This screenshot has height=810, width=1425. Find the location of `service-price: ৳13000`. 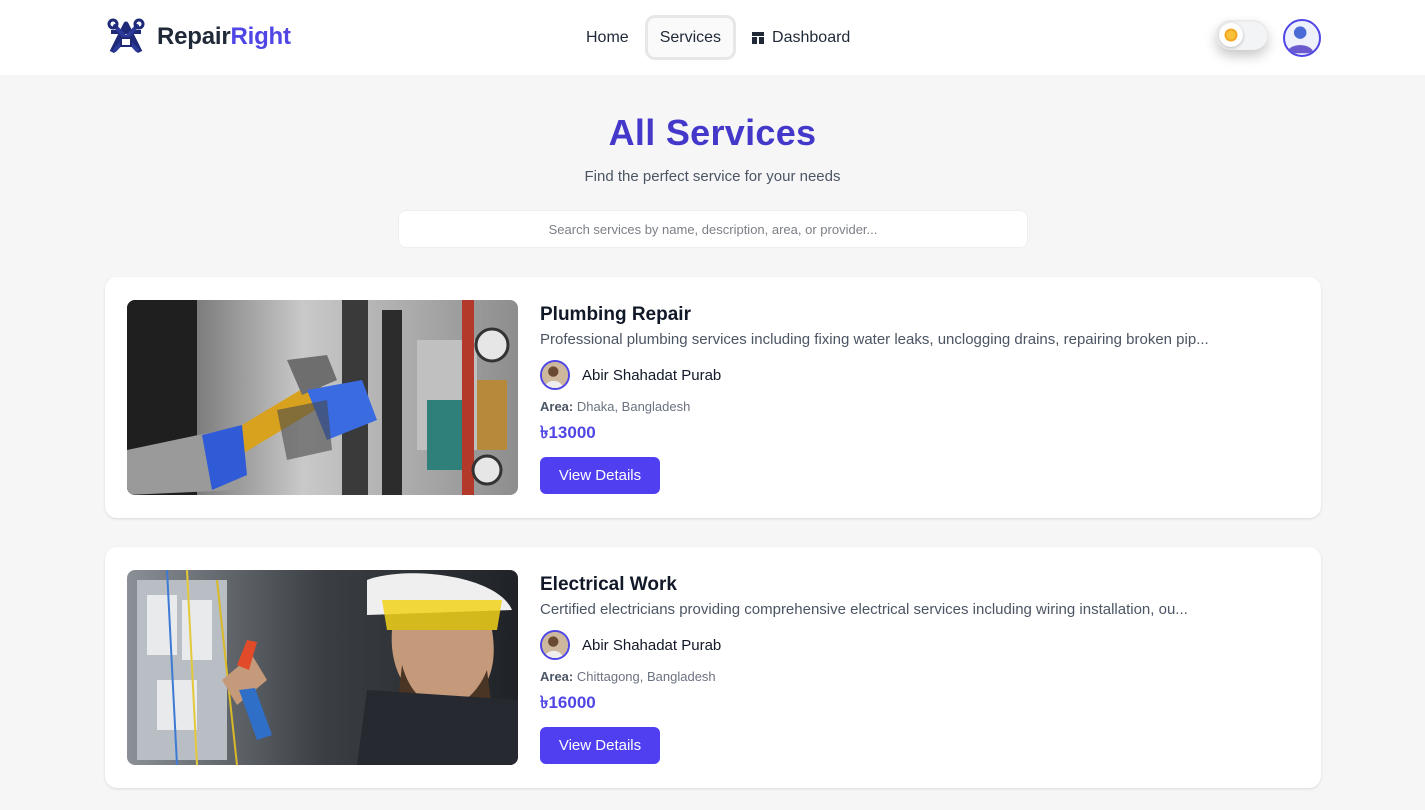

service-price: ৳13000 is located at coordinates (568, 432).